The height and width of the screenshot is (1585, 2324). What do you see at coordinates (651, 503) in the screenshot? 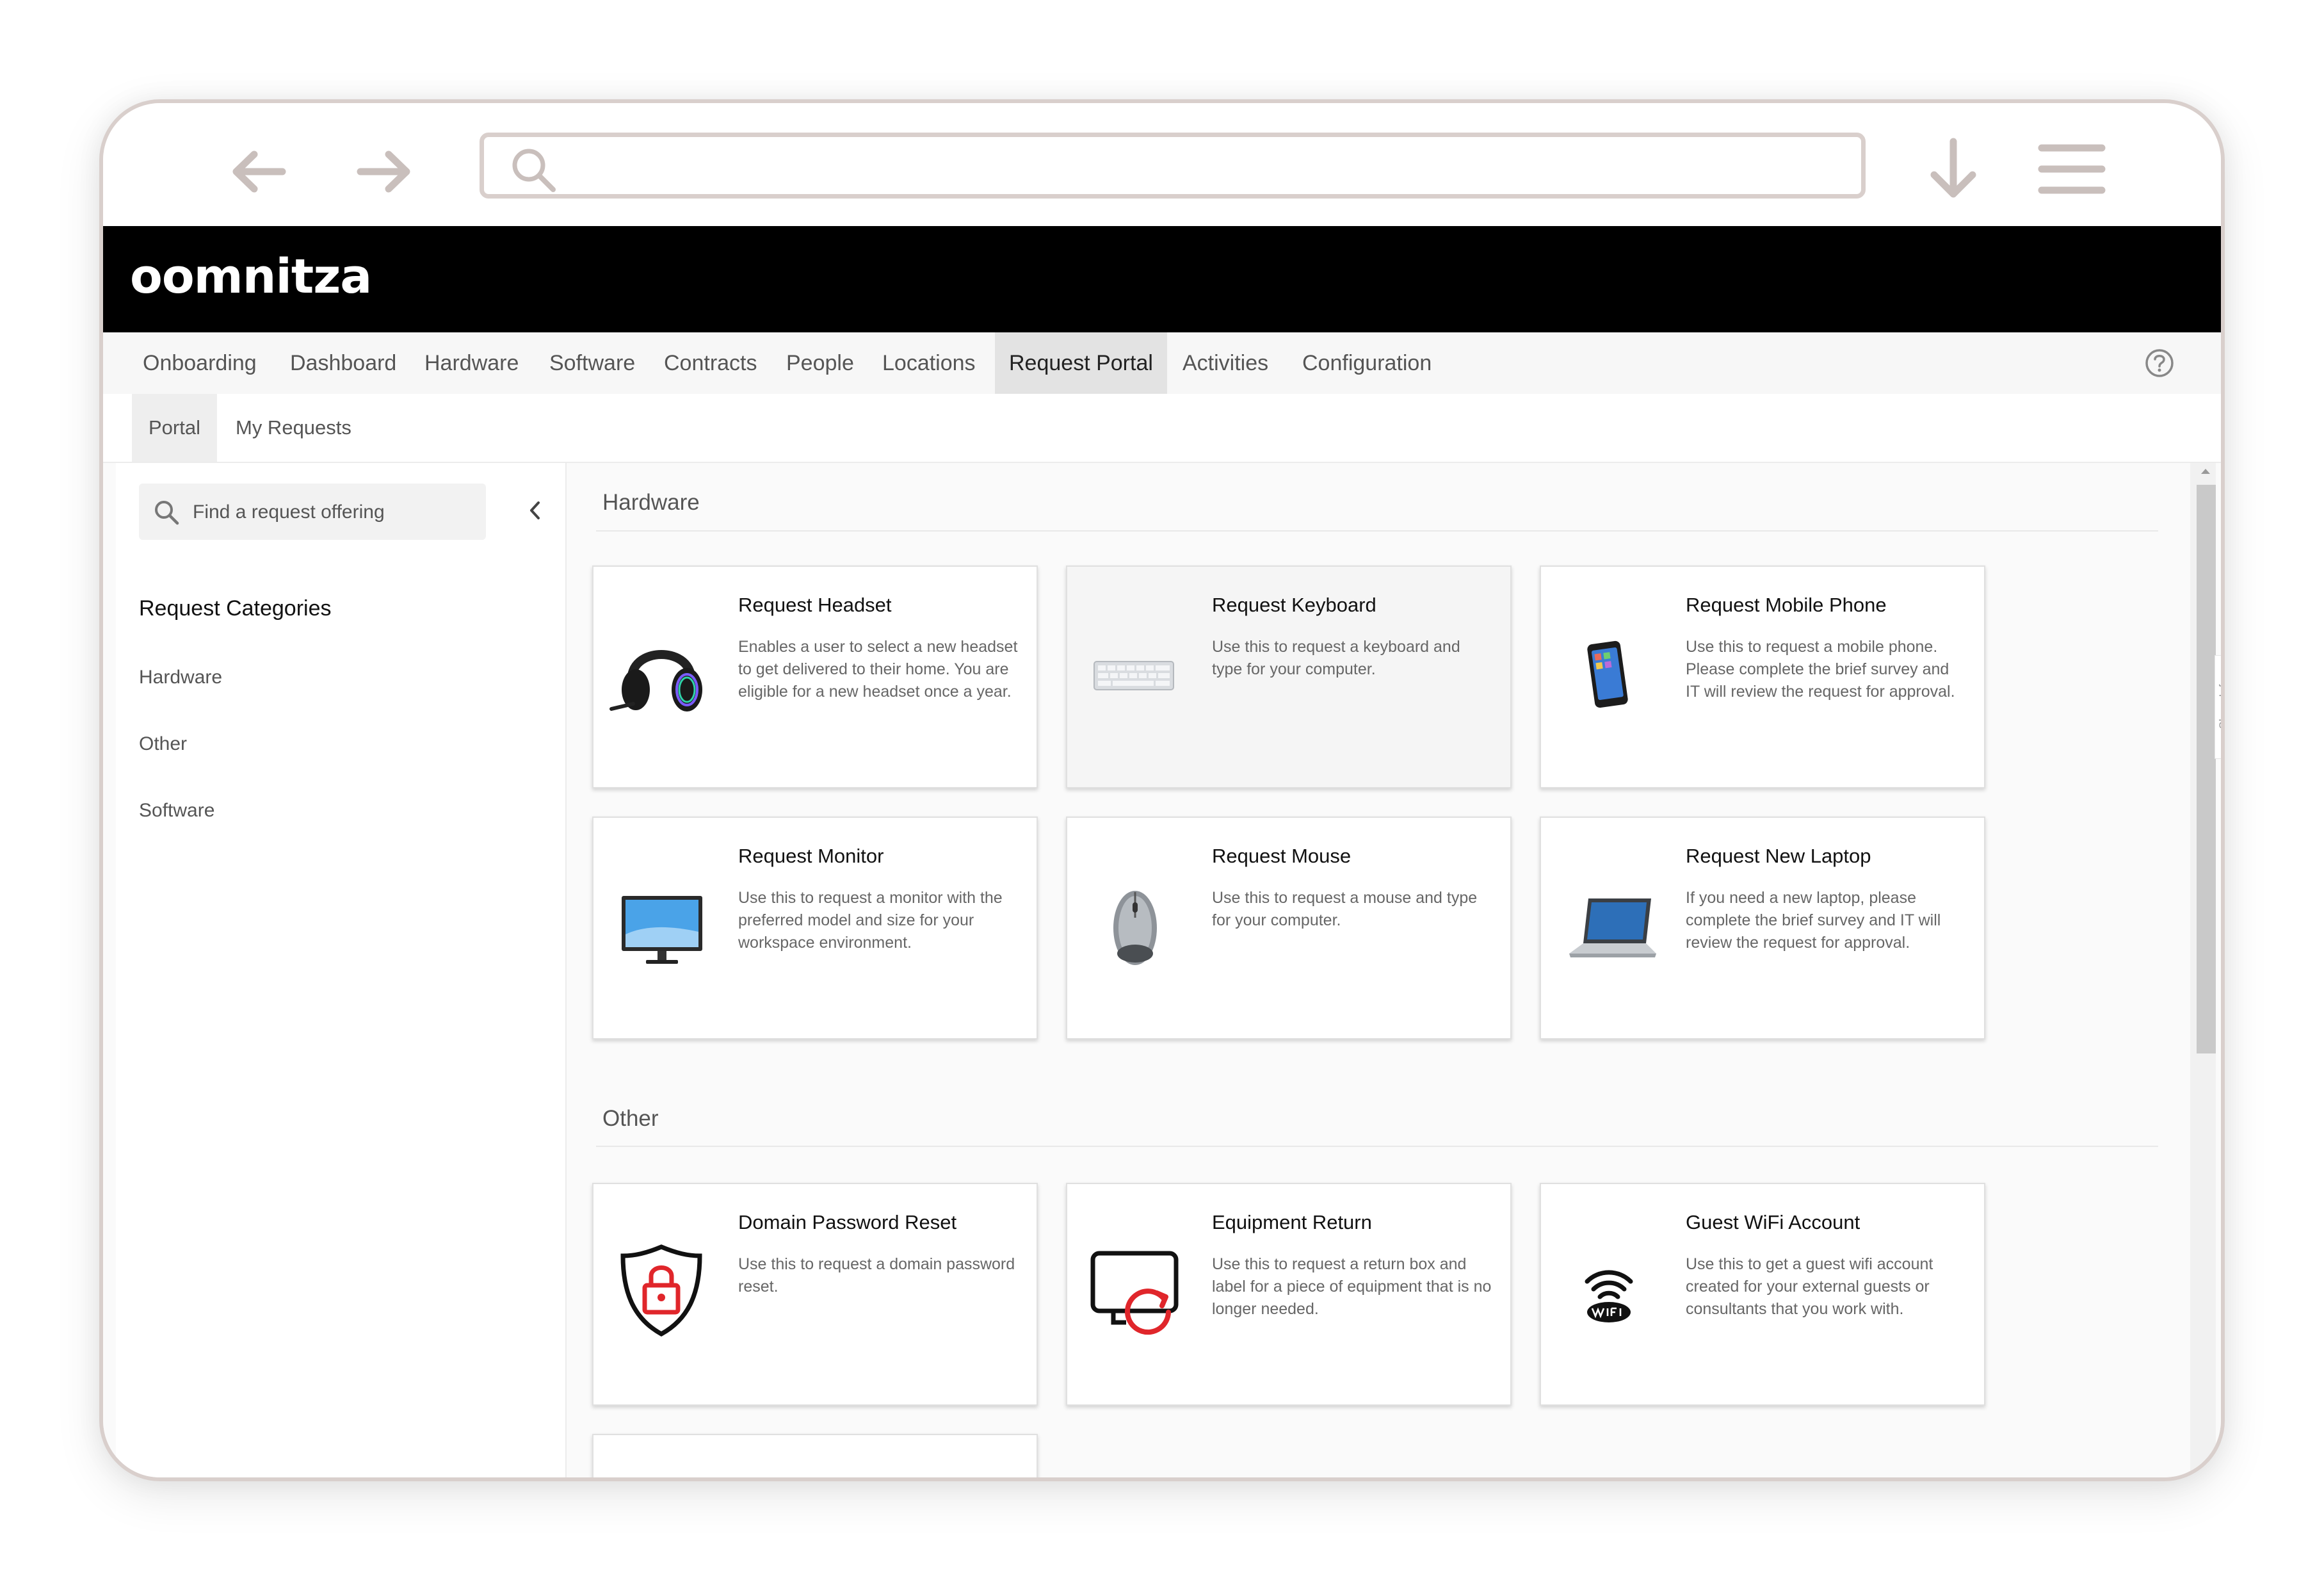
I see `section-title-hardware: Hardware` at bounding box center [651, 503].